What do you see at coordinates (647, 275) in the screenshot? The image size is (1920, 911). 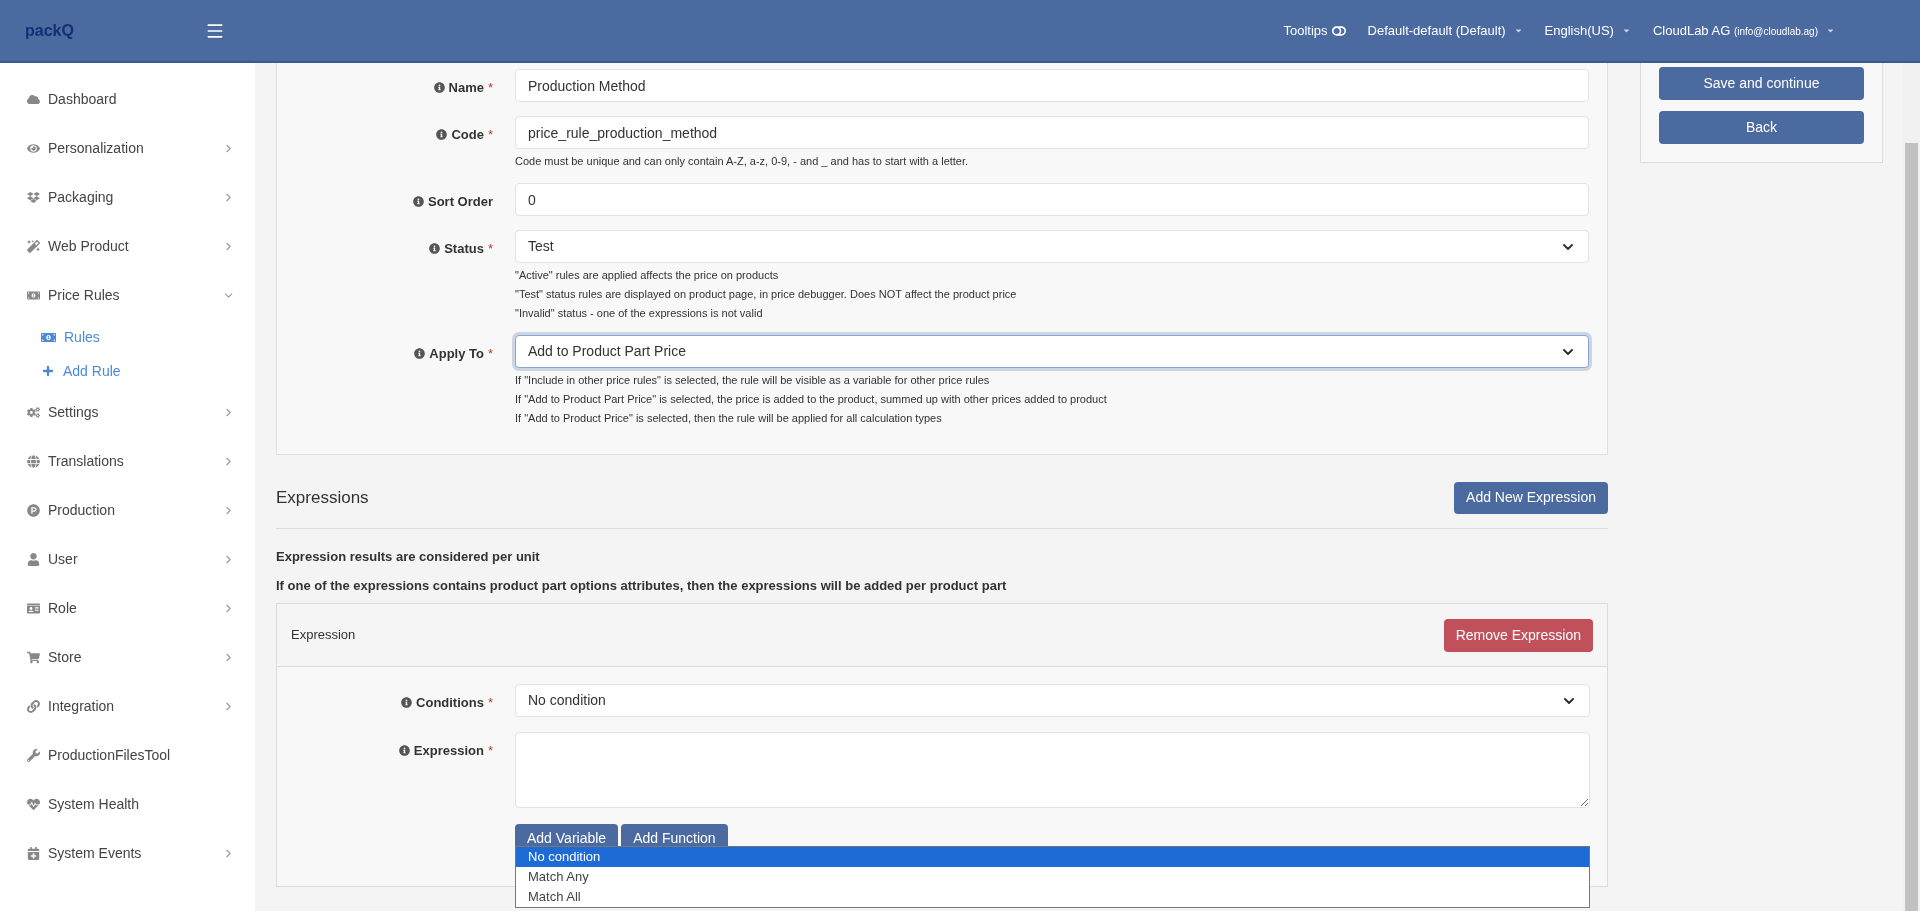 I see `help-text: "Active" rules are applied affects the price on products` at bounding box center [647, 275].